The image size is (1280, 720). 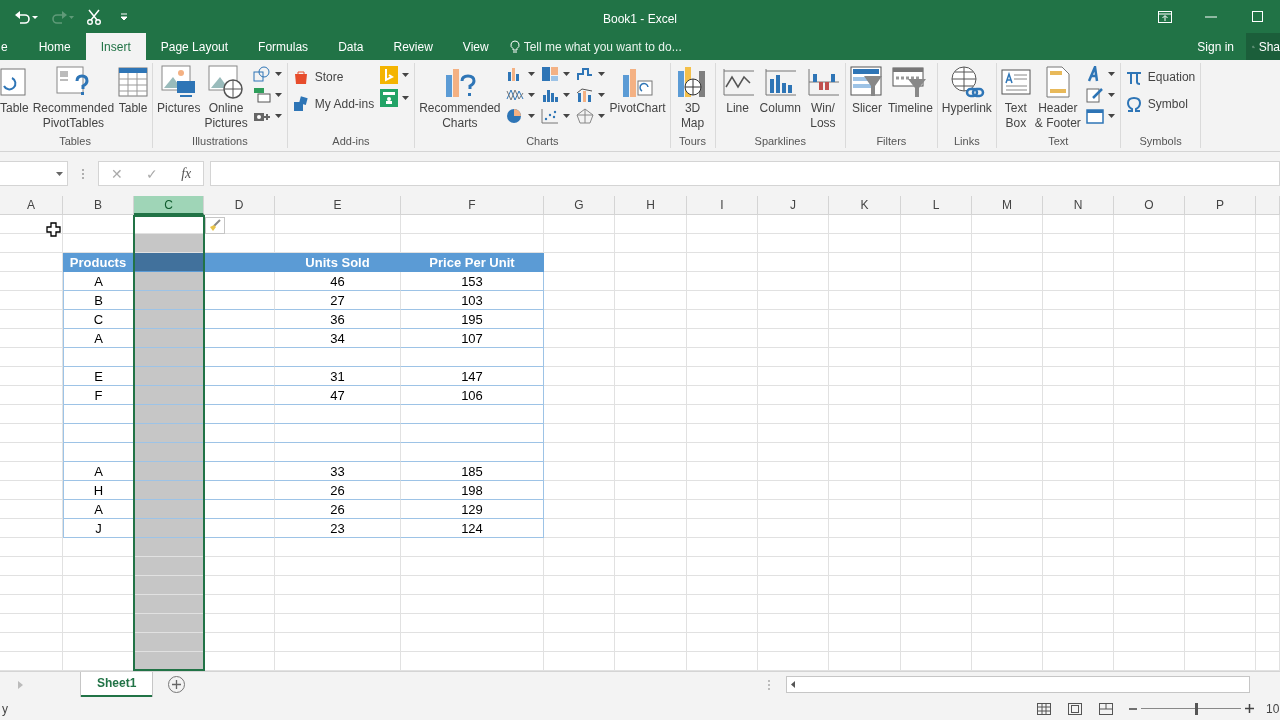 What do you see at coordinates (822, 97) in the screenshot?
I see `ribbon-button: Win/ Loss` at bounding box center [822, 97].